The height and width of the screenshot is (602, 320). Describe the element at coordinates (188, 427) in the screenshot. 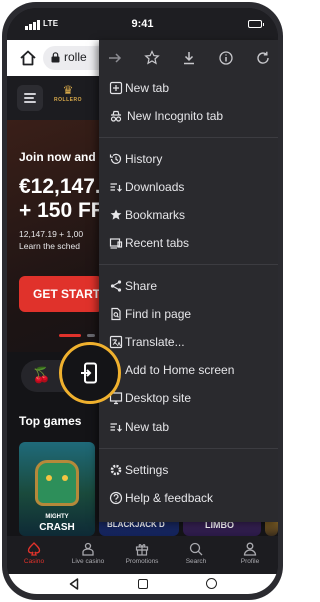

I see `menu-item-new-tab-2: New tab` at that location.